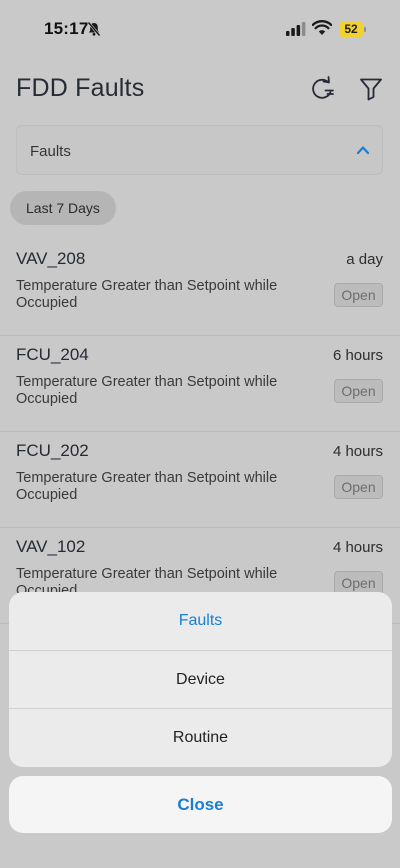  I want to click on close-button: Close, so click(200, 804).